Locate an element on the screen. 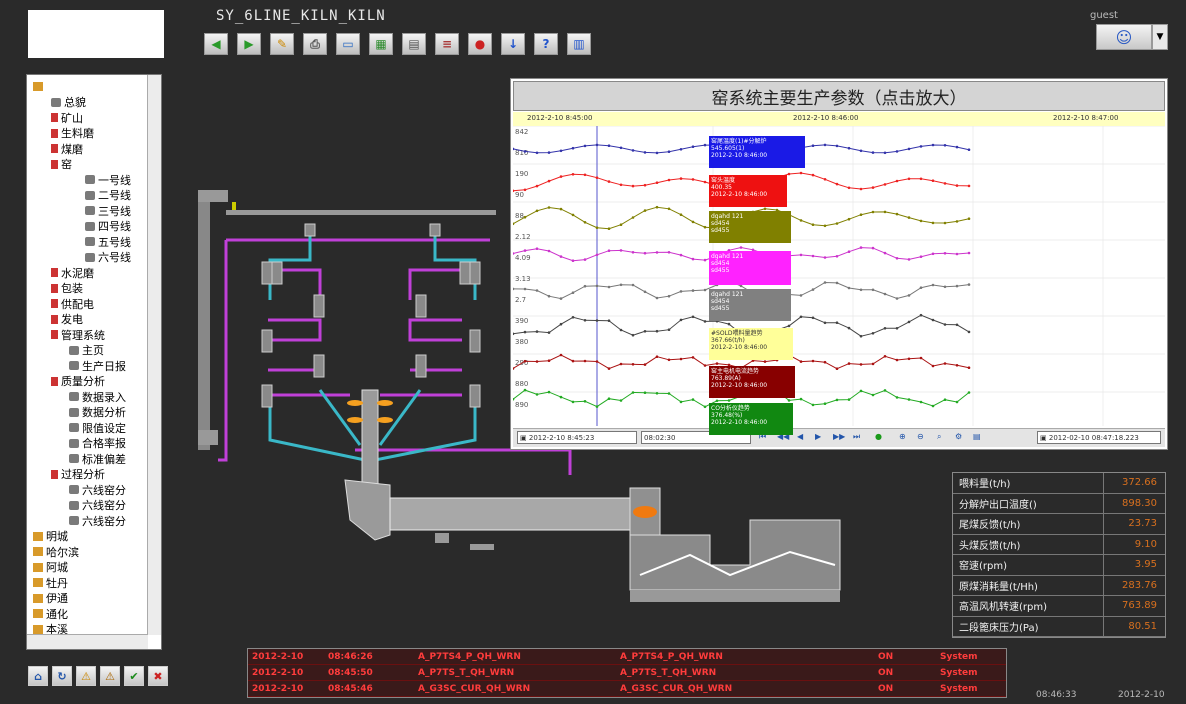 This screenshot has height=704, width=1186. warning-list-button: ⚠ is located at coordinates (110, 676).